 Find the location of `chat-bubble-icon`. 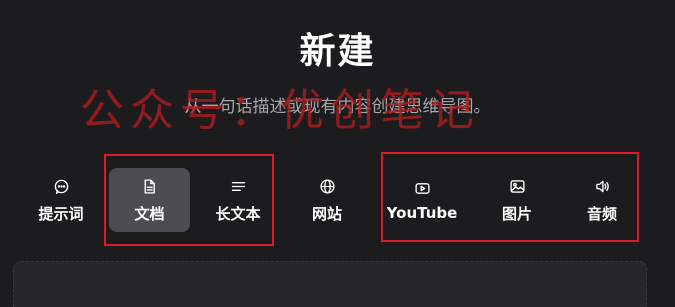

chat-bubble-icon is located at coordinates (61, 187).